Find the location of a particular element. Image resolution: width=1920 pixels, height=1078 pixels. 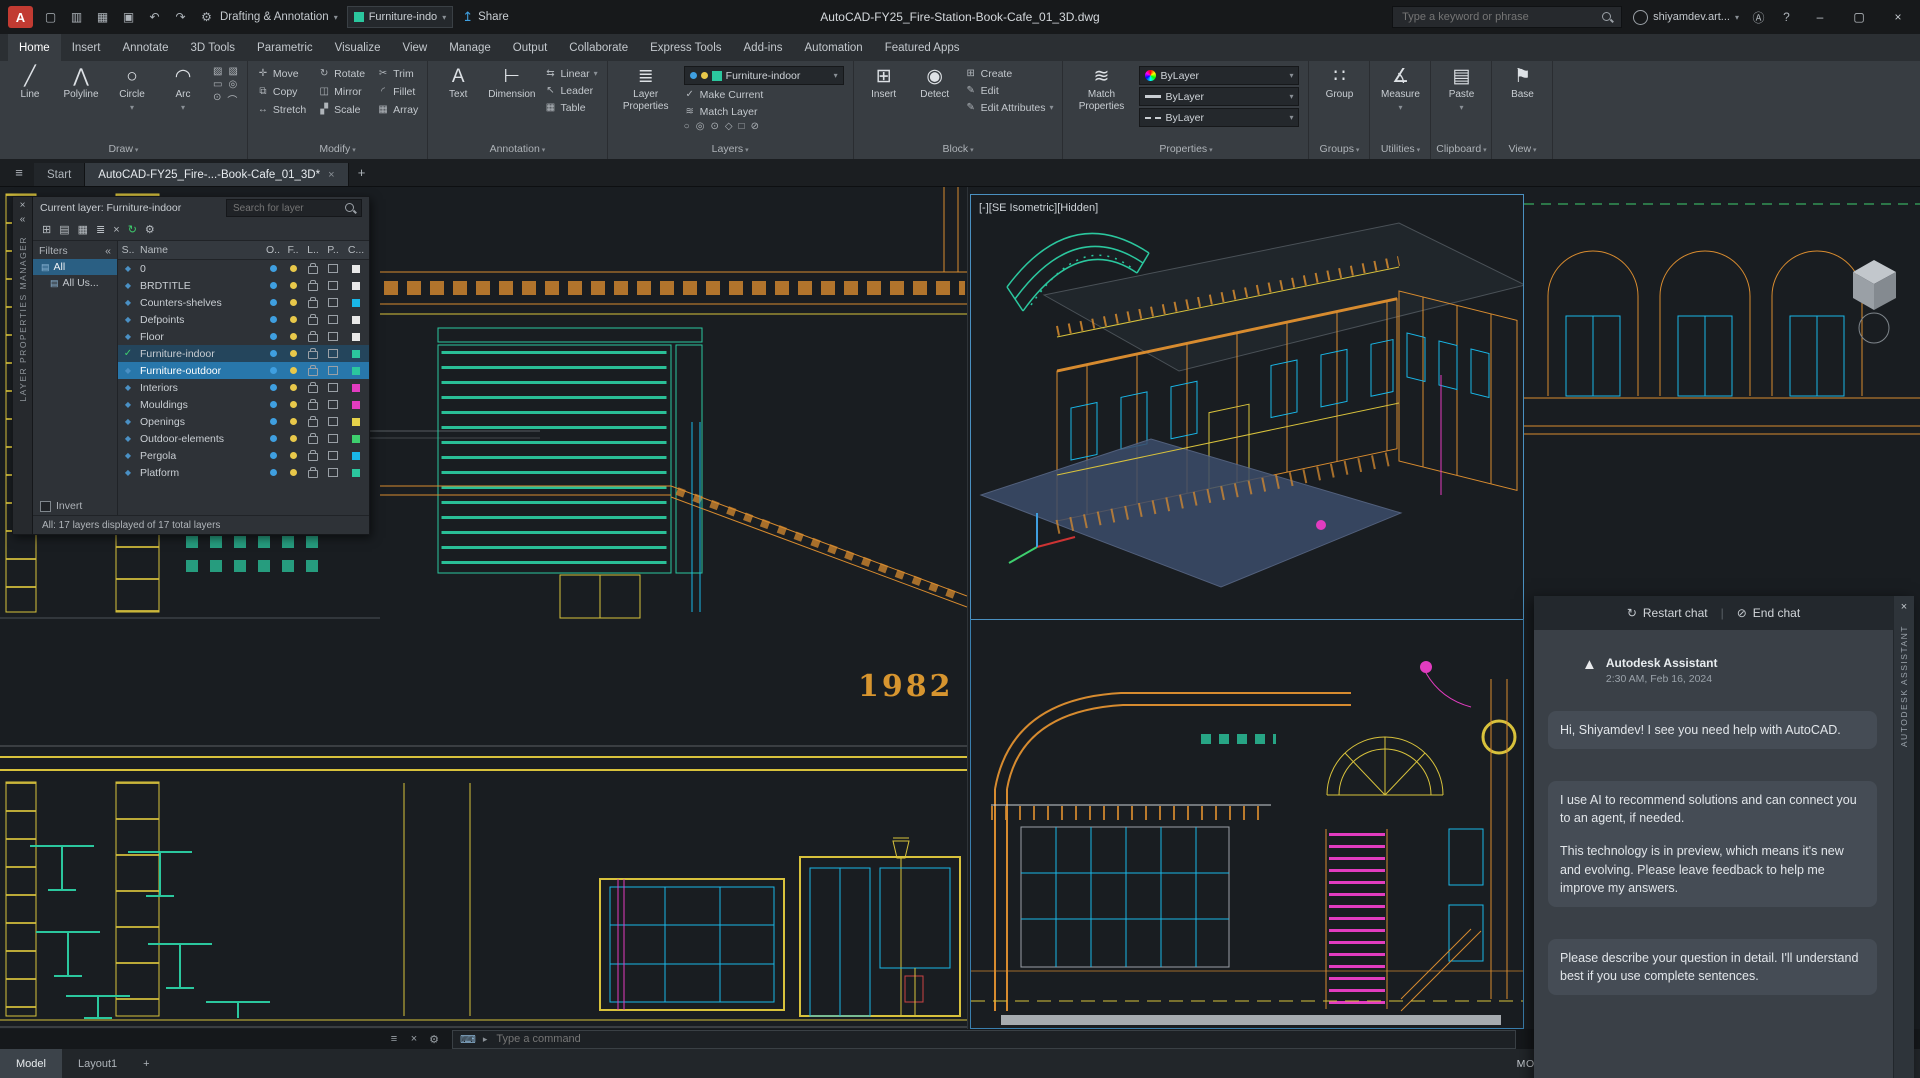

lineweight-dropdown: ByLayer ▾ is located at coordinates (1219, 96).